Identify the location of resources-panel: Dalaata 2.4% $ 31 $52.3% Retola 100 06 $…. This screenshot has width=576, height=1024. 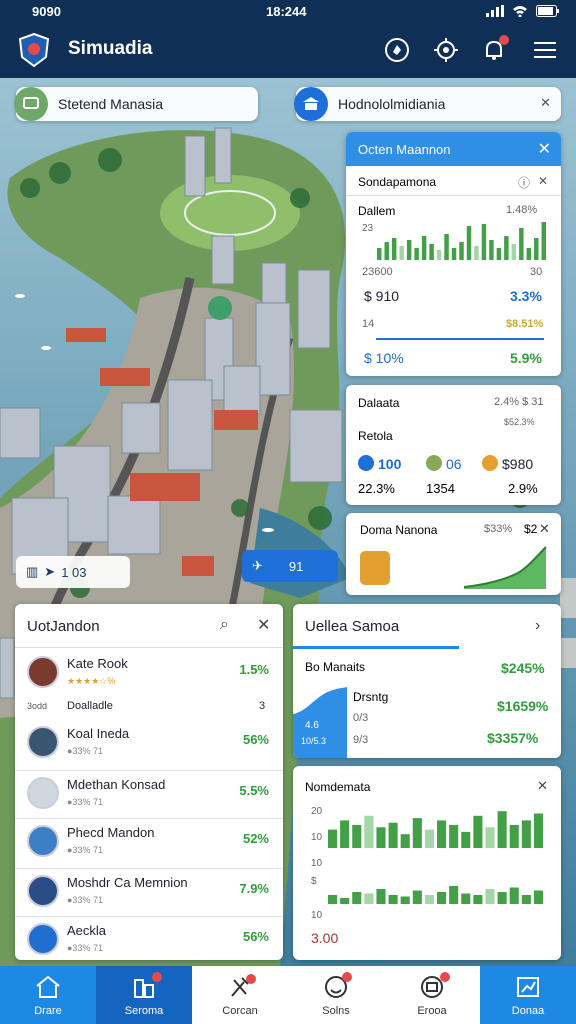
(453, 445).